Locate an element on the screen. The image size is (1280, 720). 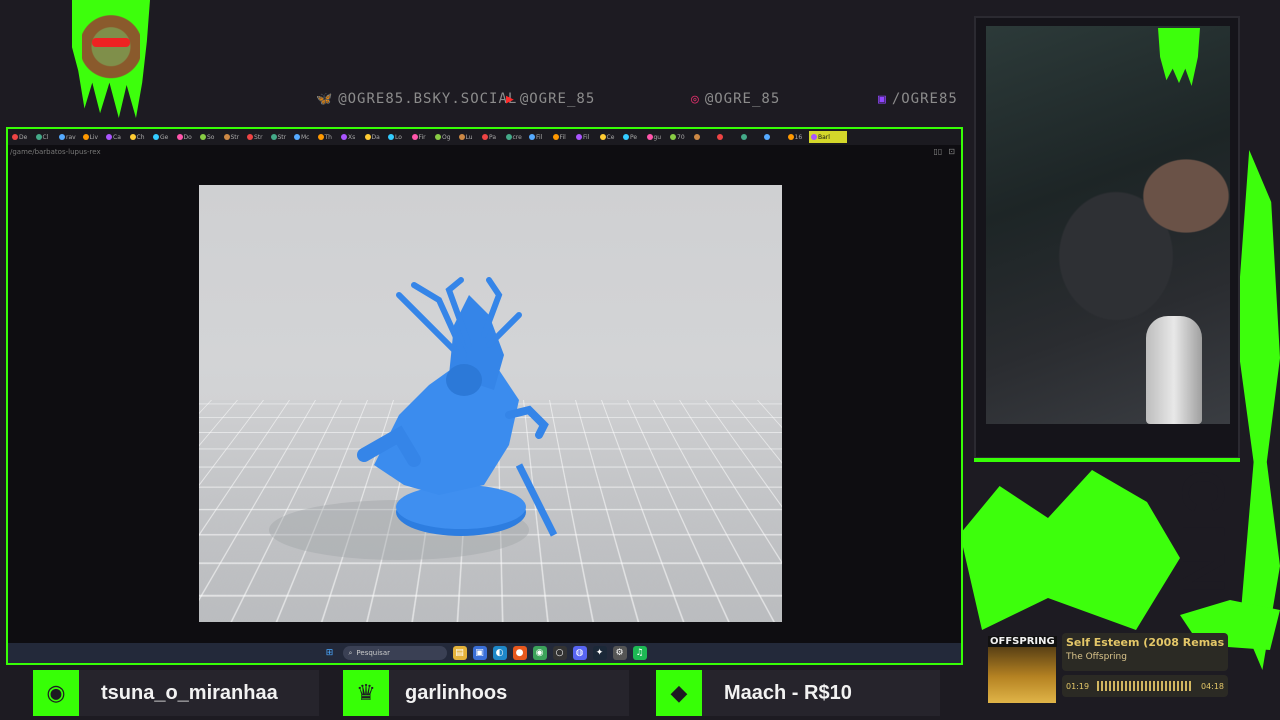
browser-tab: Cl is located at coordinates (45, 137).